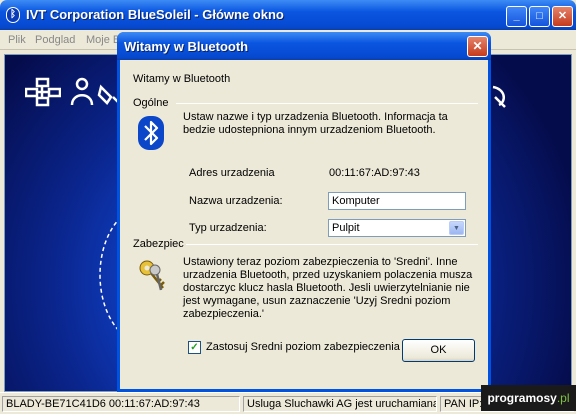 The image size is (576, 414). What do you see at coordinates (397, 228) in the screenshot?
I see `device-type-select: Pulpit ▼` at bounding box center [397, 228].